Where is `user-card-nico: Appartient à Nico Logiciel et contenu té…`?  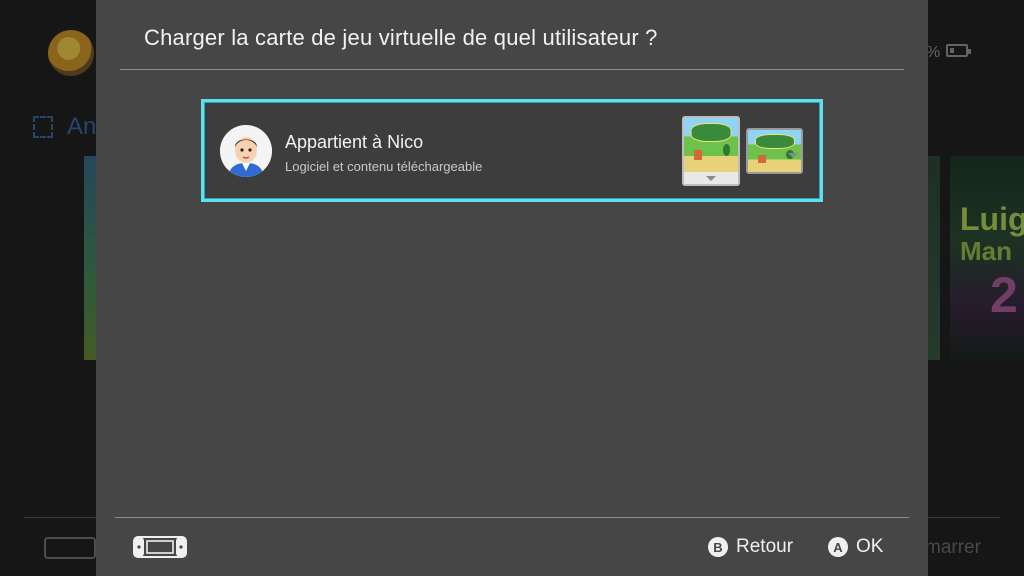
user-card-nico: Appartient à Nico Logiciel et contenu té… is located at coordinates (512, 150).